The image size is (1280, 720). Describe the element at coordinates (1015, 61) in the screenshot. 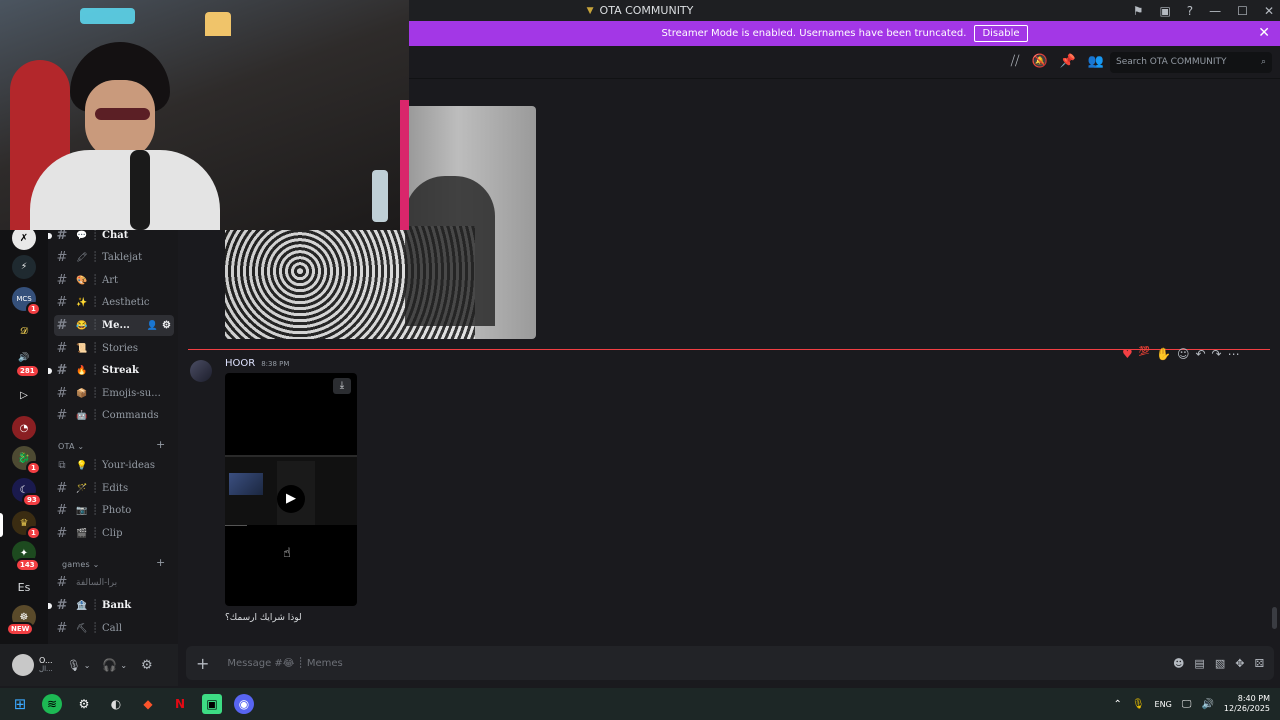

I see `threads-icon: ⧸⧸` at that location.